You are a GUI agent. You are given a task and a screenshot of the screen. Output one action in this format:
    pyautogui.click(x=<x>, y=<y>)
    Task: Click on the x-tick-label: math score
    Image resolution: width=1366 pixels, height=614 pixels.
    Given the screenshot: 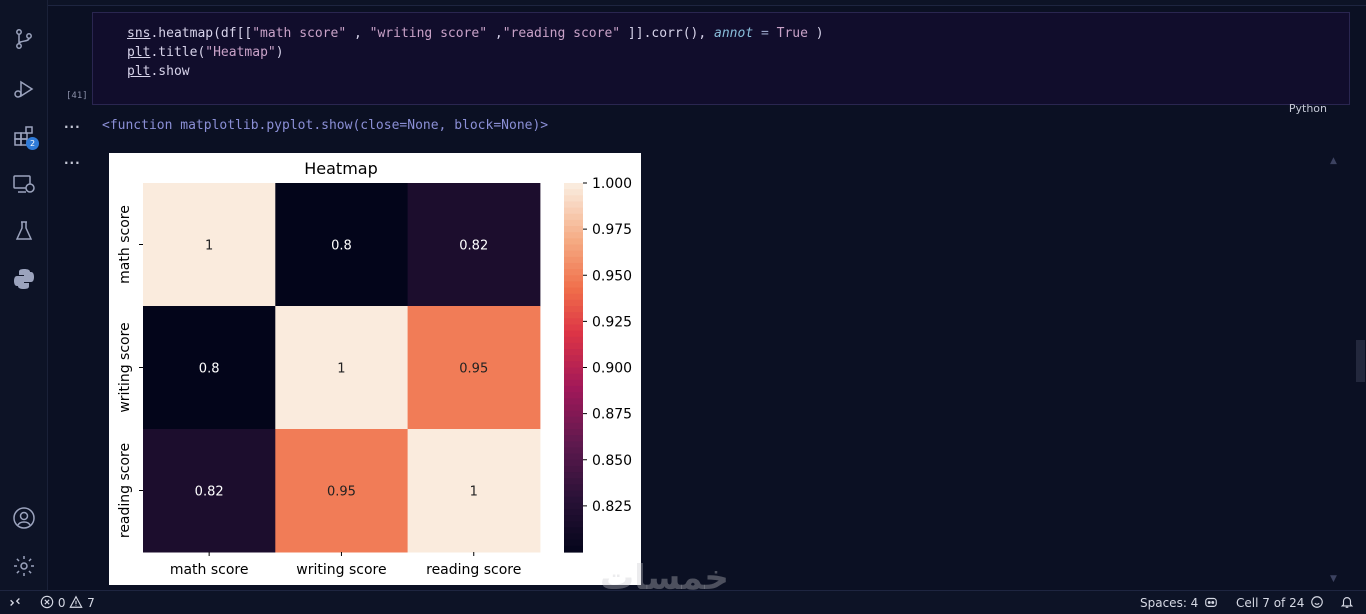 What is the action you would take?
    pyautogui.click(x=209, y=570)
    